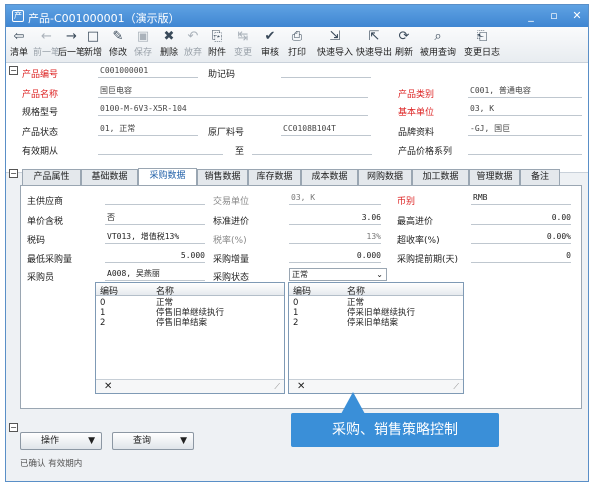  What do you see at coordinates (374, 45) in the screenshot?
I see `toolbar-button: ⇱ 快速导出` at bounding box center [374, 45].